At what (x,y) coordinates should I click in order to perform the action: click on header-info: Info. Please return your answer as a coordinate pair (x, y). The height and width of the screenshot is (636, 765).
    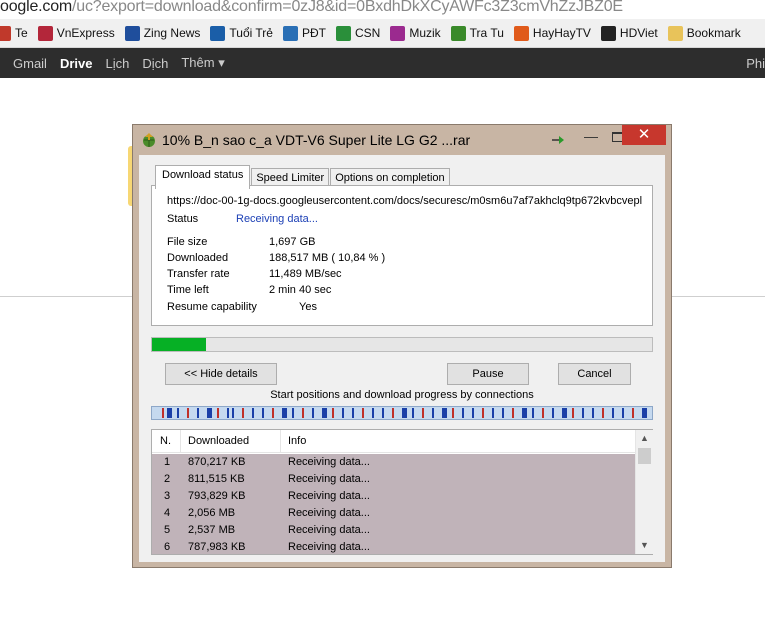
    Looking at the image, I should click on (297, 441).